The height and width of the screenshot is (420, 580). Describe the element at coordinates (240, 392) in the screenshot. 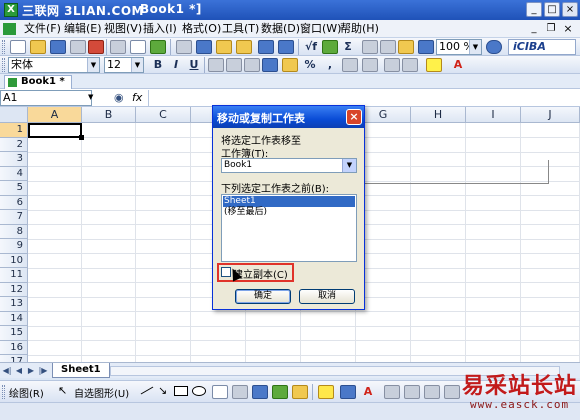

I see `wordart-icon` at that location.